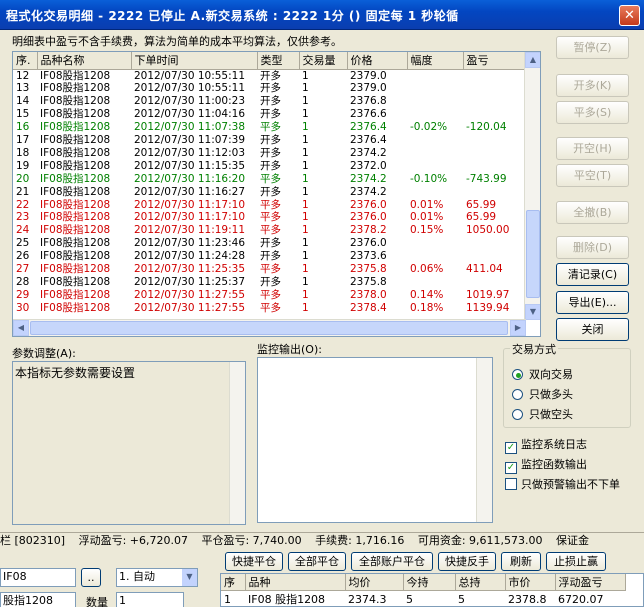 This screenshot has height=607, width=644. What do you see at coordinates (532, 60) in the screenshot?
I see `scroll-up-icon: ▲` at bounding box center [532, 60].